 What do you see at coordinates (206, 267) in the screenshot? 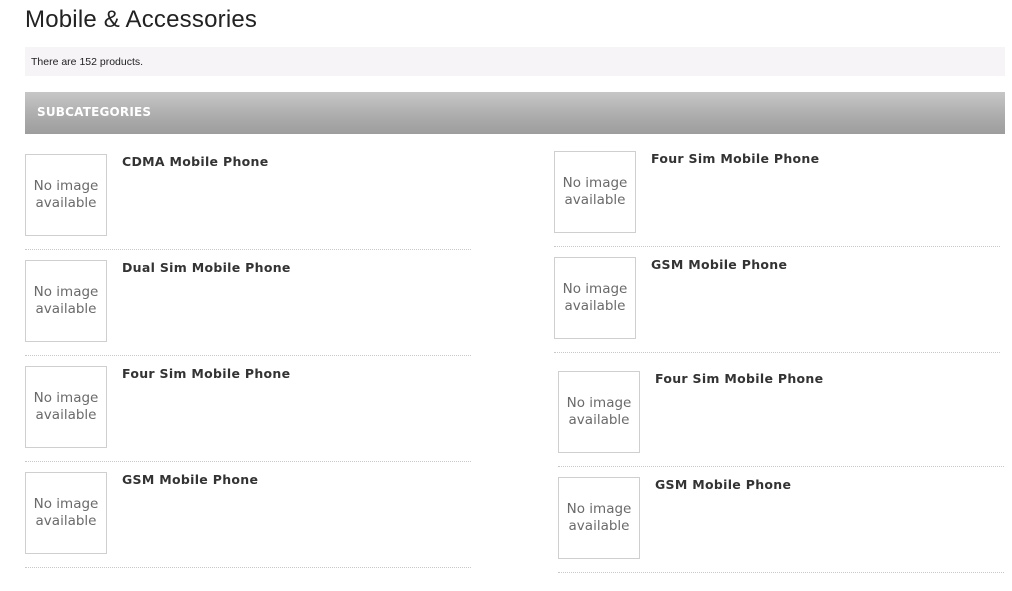
I see `subcategory-link: Dual Sim Mobile Phone` at bounding box center [206, 267].